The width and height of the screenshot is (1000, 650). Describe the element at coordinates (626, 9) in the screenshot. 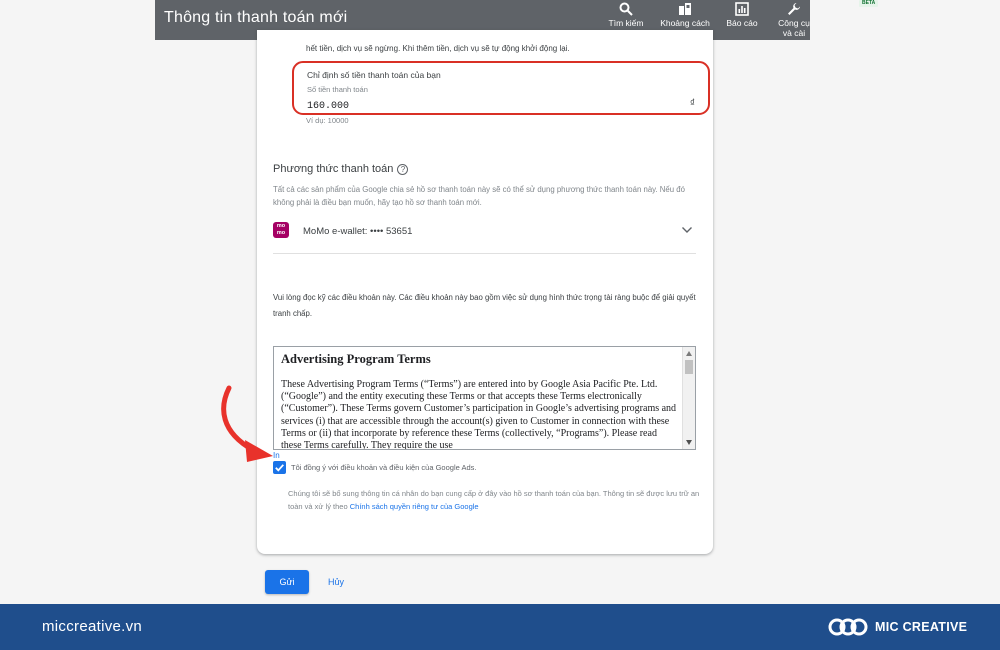

I see `search-icon` at that location.